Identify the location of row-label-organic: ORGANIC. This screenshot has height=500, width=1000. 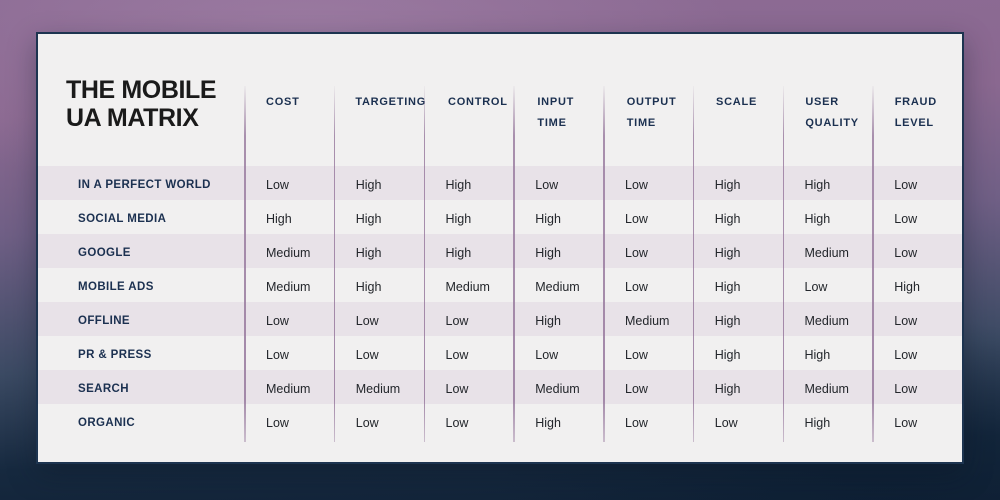
(107, 423).